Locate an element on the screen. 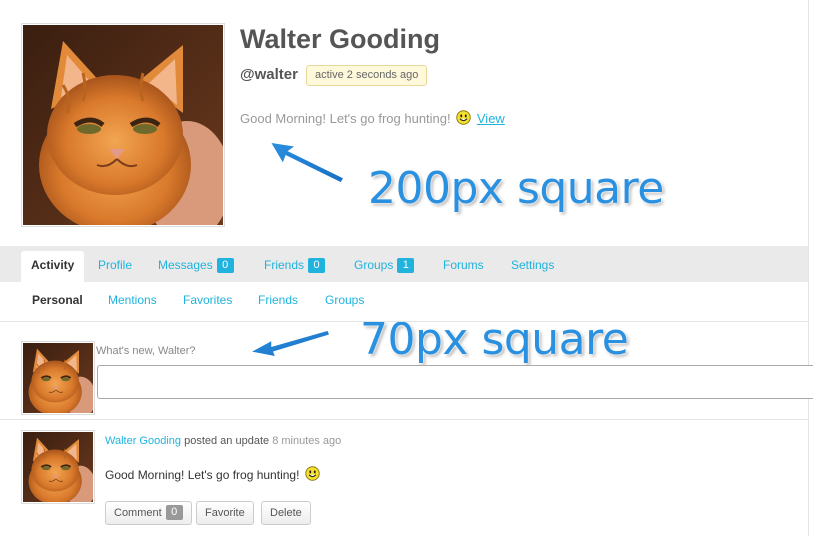 The image size is (813, 536). divider is located at coordinates (404, 419).